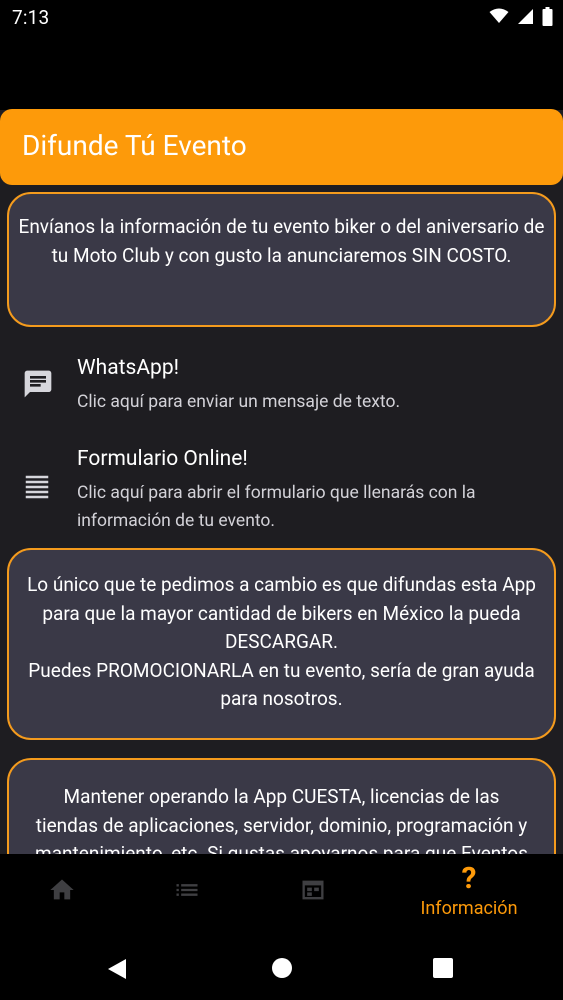 Image resolution: width=563 pixels, height=1000 pixels. Describe the element at coordinates (62, 889) in the screenshot. I see `home-icon` at that location.